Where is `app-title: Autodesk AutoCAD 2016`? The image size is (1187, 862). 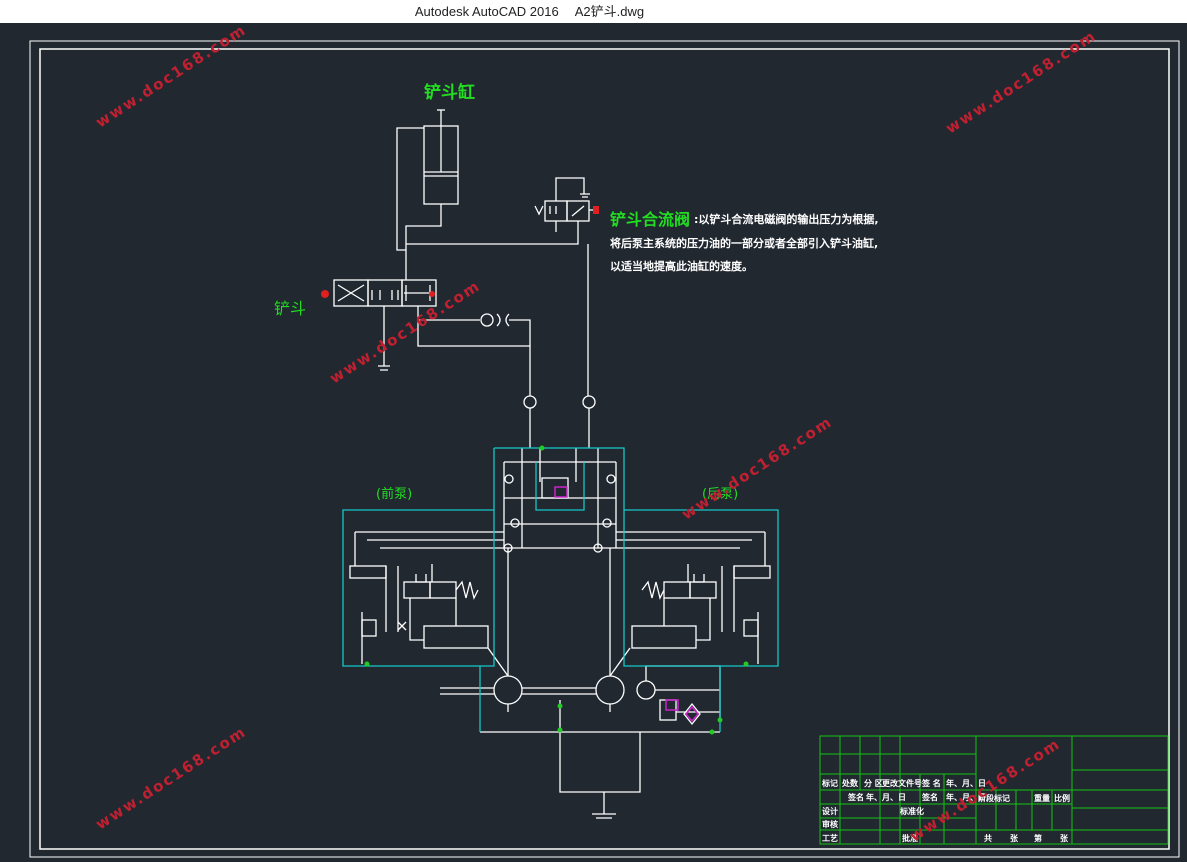
app-title: Autodesk AutoCAD 2016 is located at coordinates (486, 11).